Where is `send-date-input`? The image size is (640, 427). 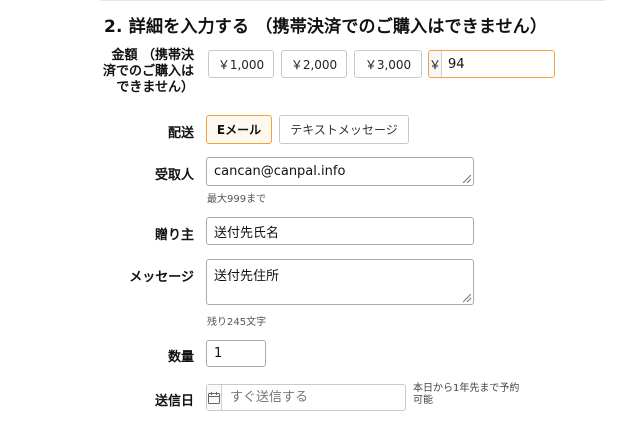
send-date-input is located at coordinates (315, 397).